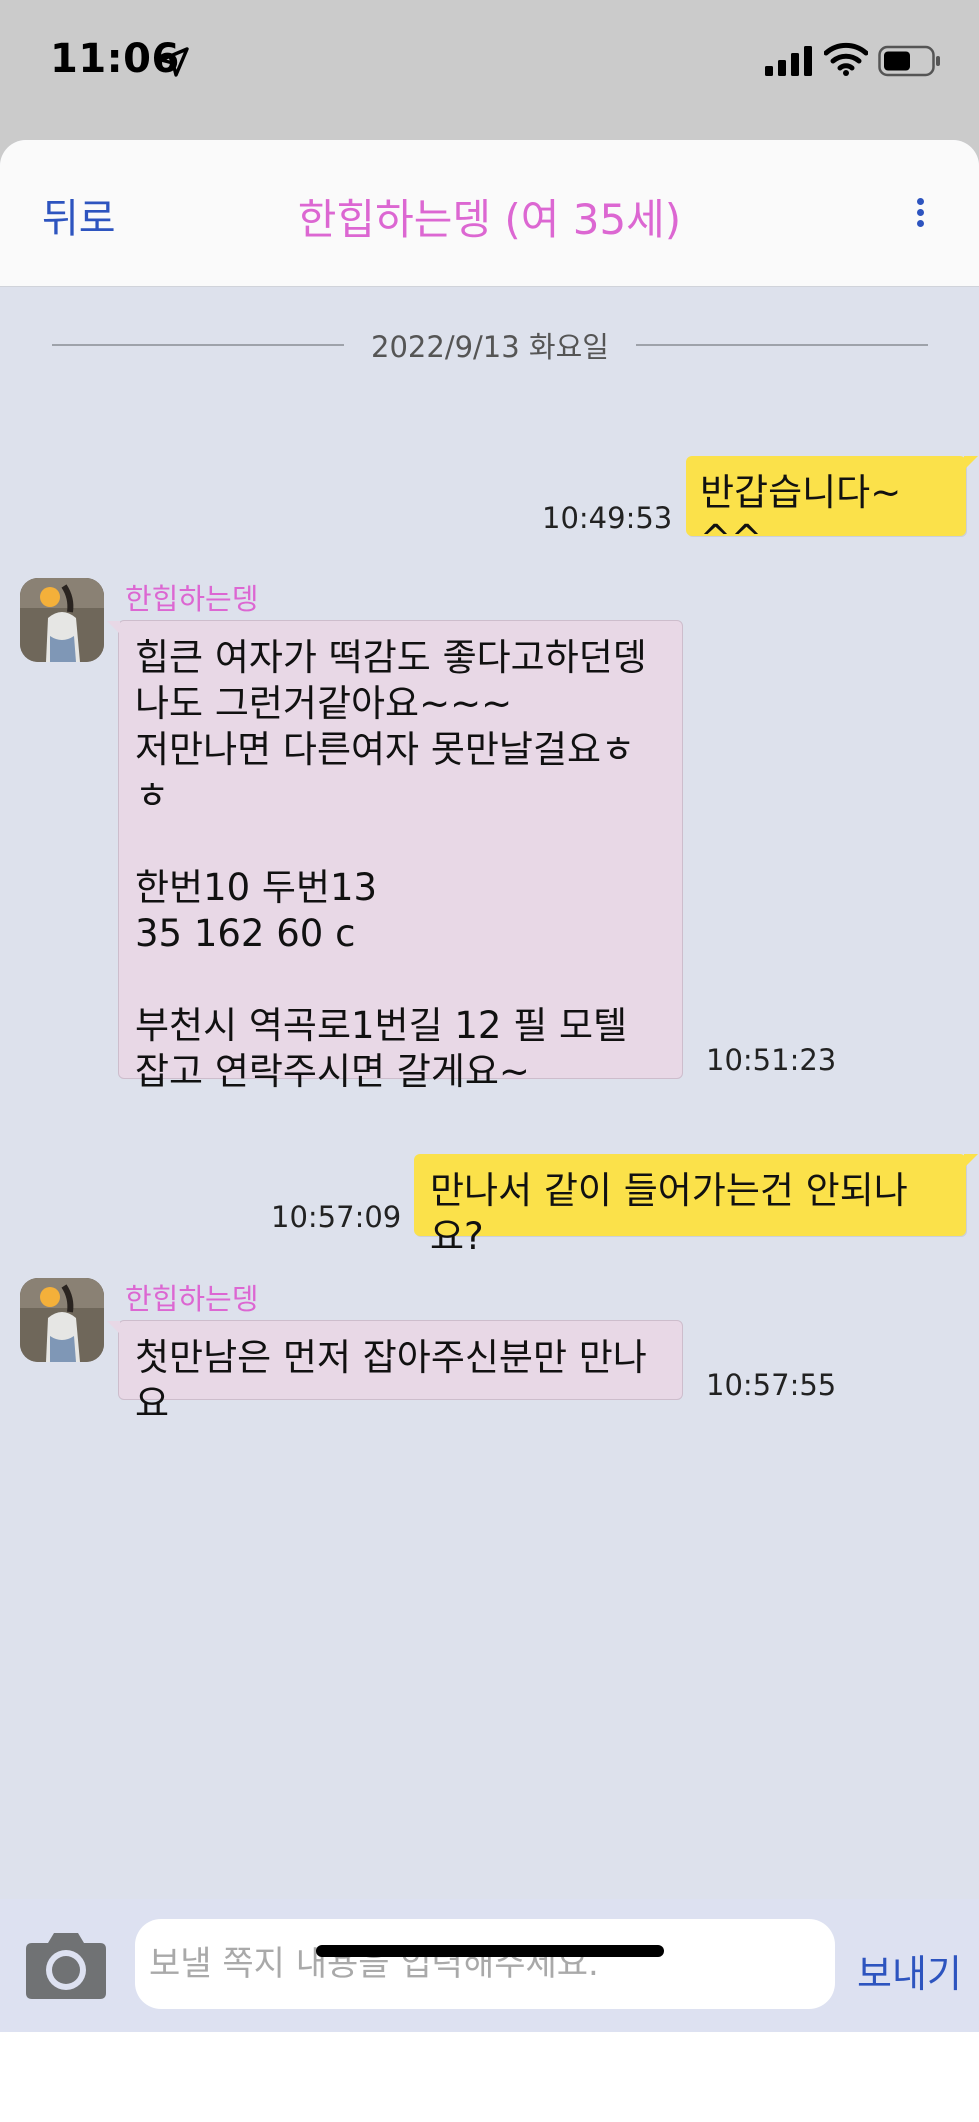 The height and width of the screenshot is (2122, 979). What do you see at coordinates (336, 1217) in the screenshot?
I see `message-time: 10:57:09` at bounding box center [336, 1217].